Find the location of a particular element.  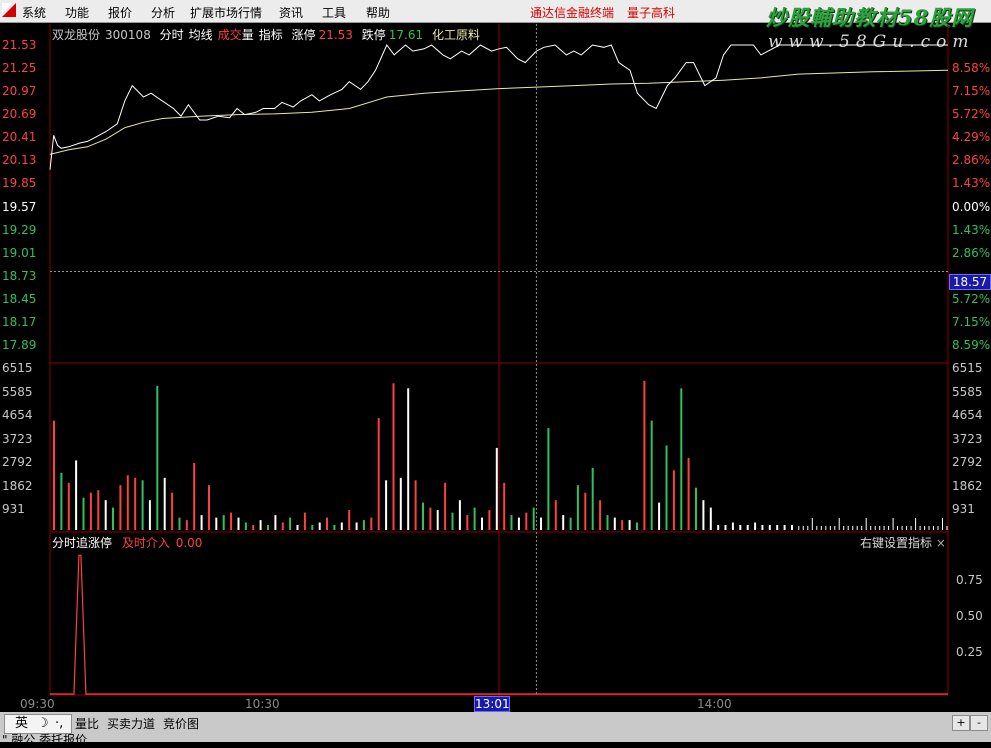

tab-buy-sell-force: 买卖力道 is located at coordinates (131, 723).